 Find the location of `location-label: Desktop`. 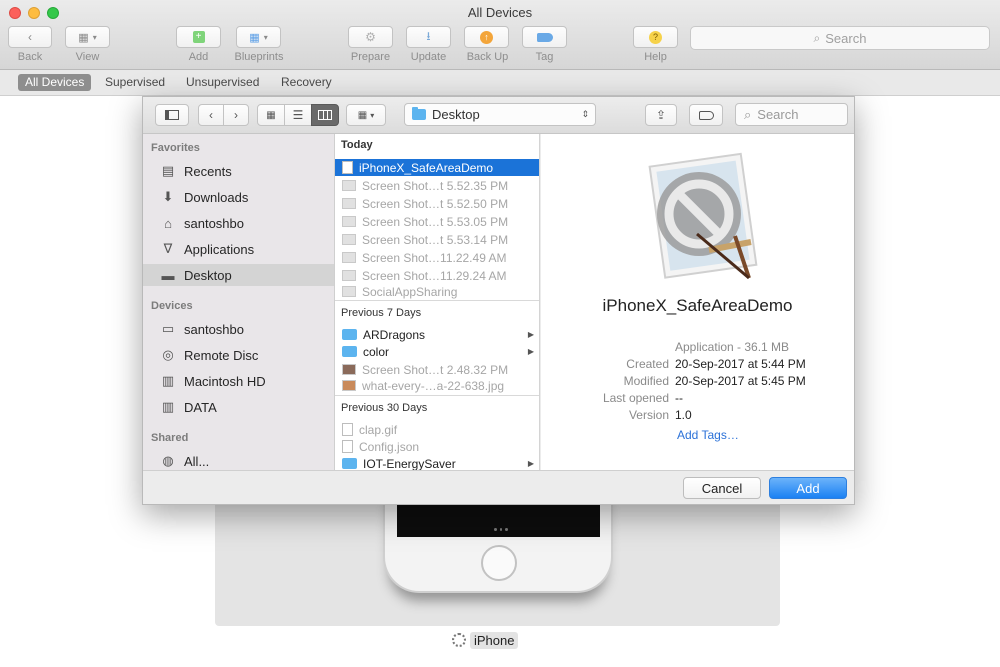

location-label: Desktop is located at coordinates (456, 114).